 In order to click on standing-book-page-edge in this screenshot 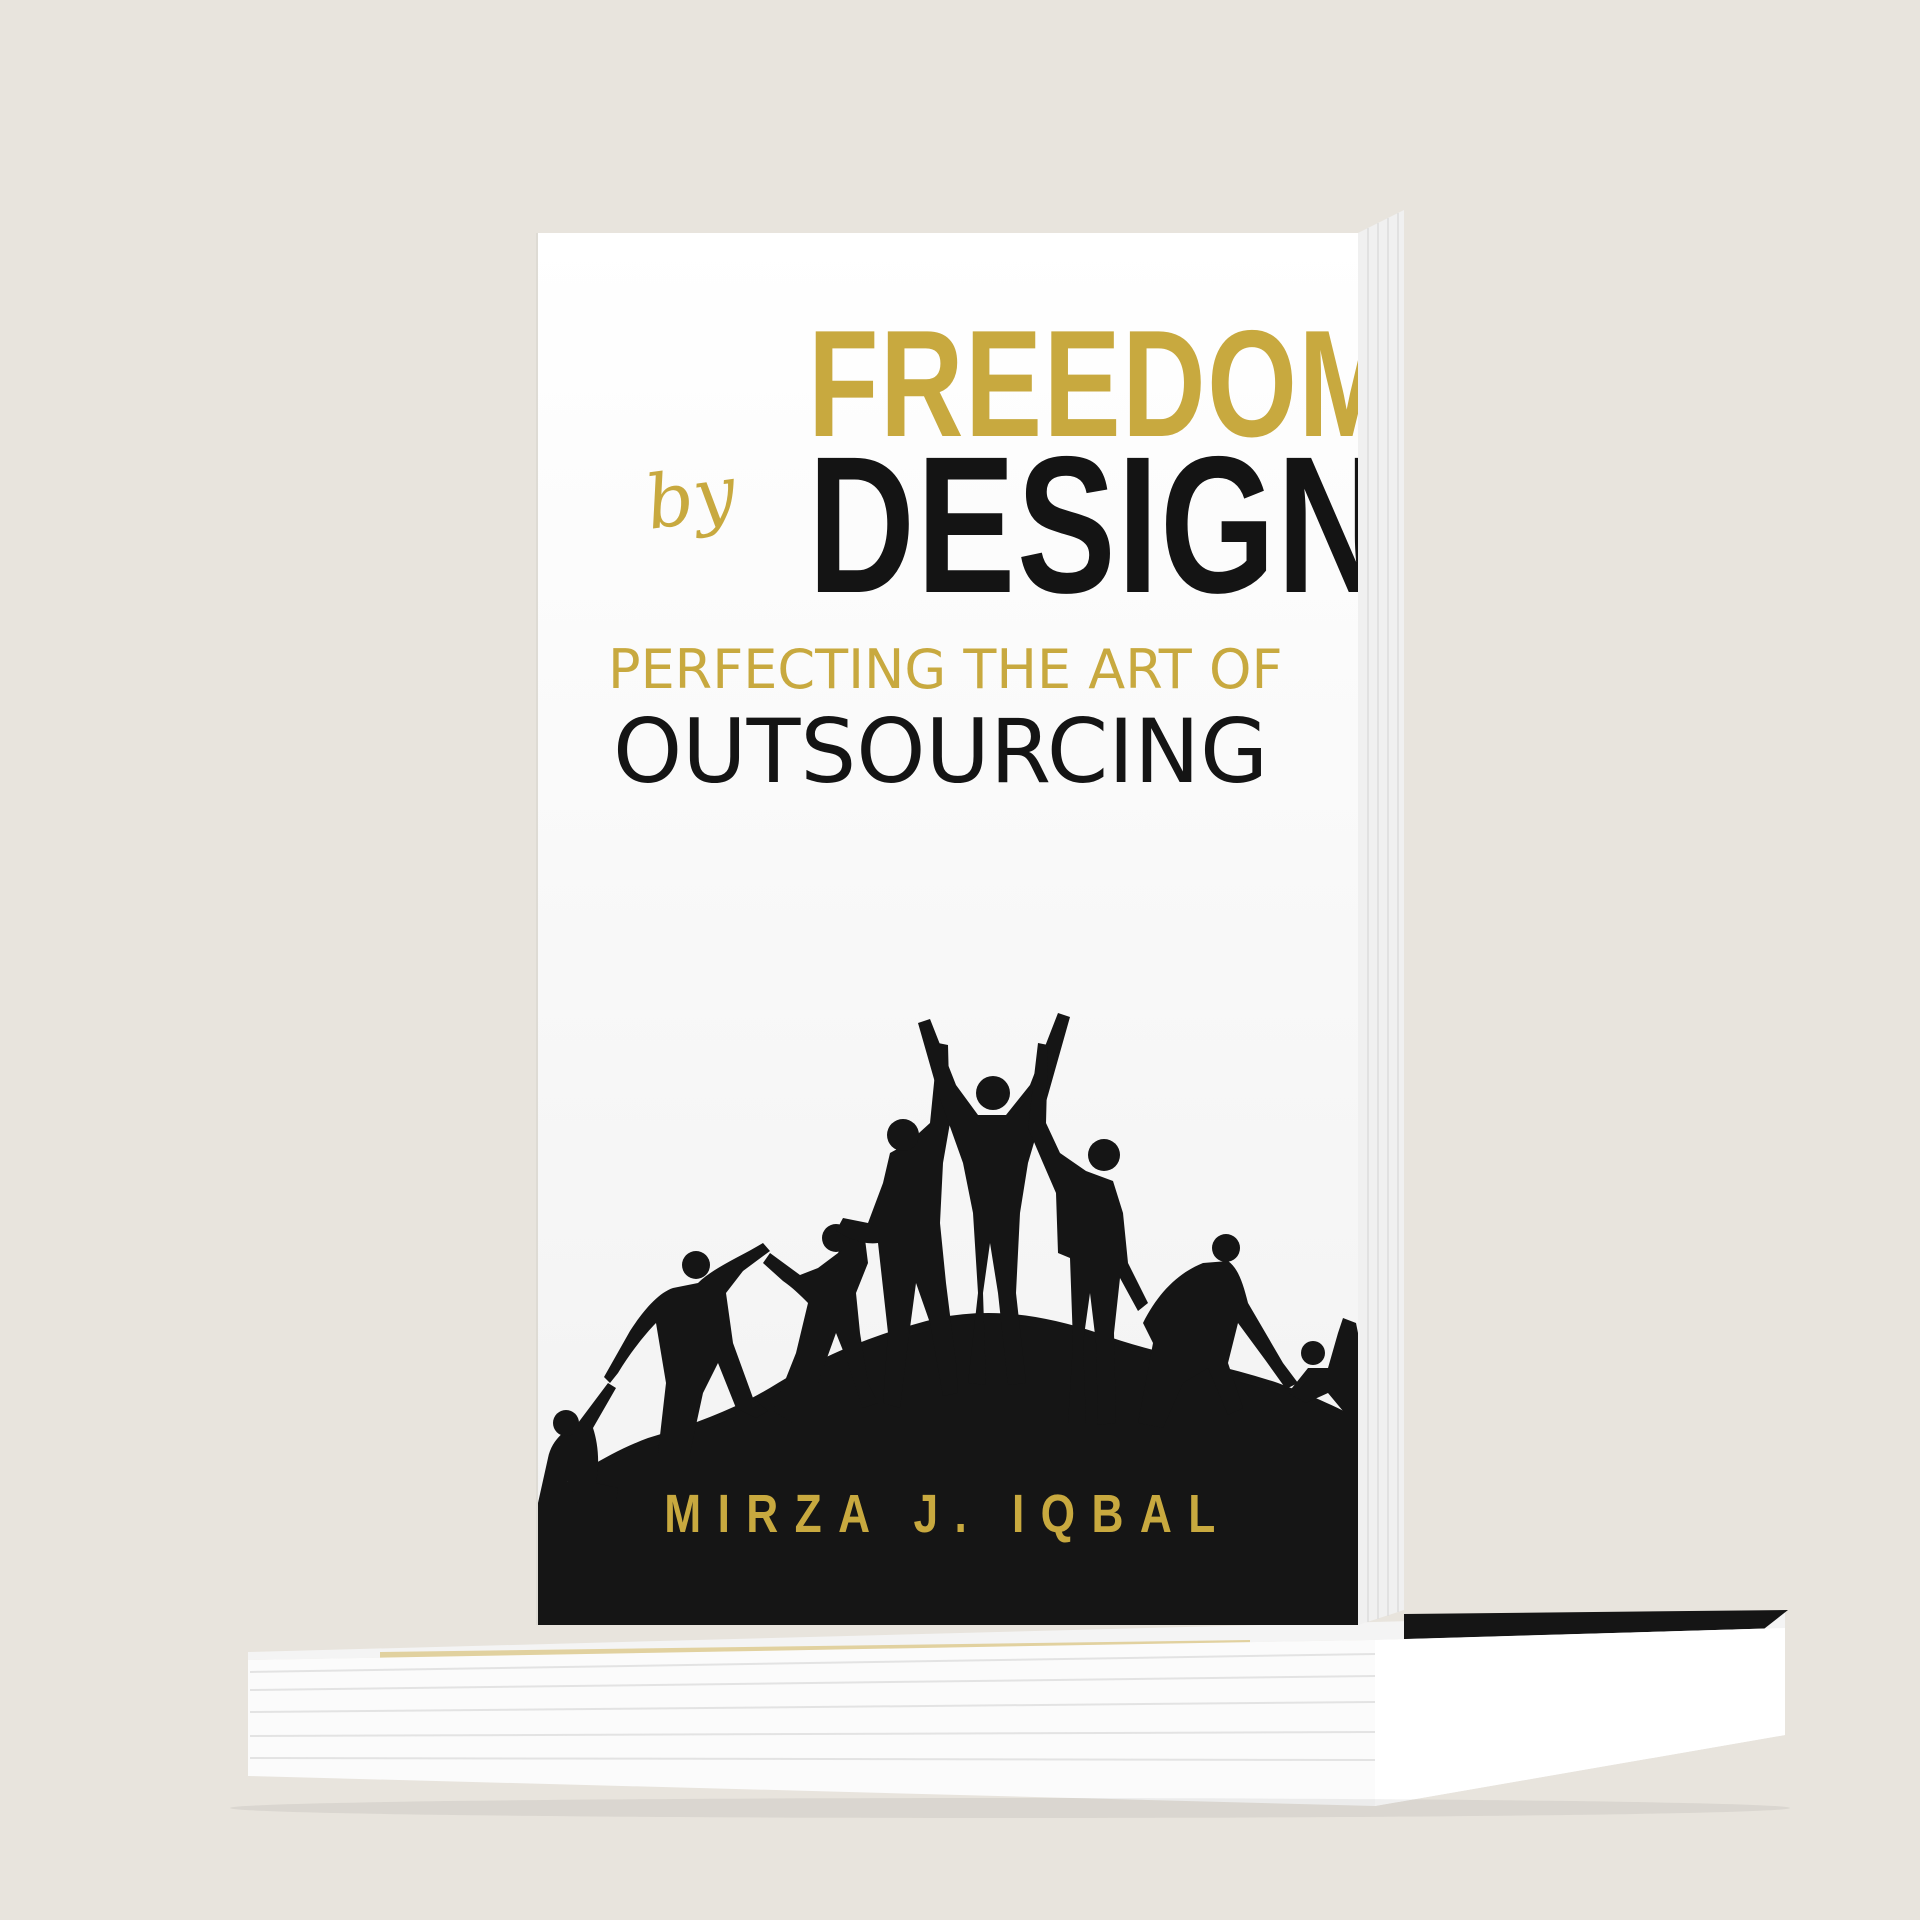, I will do `click(1381, 917)`.